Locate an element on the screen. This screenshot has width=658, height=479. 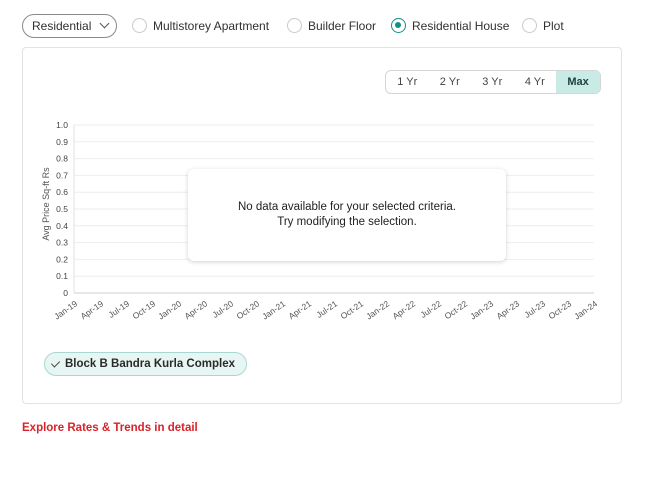
radio-label: Builder Floor is located at coordinates (342, 26).